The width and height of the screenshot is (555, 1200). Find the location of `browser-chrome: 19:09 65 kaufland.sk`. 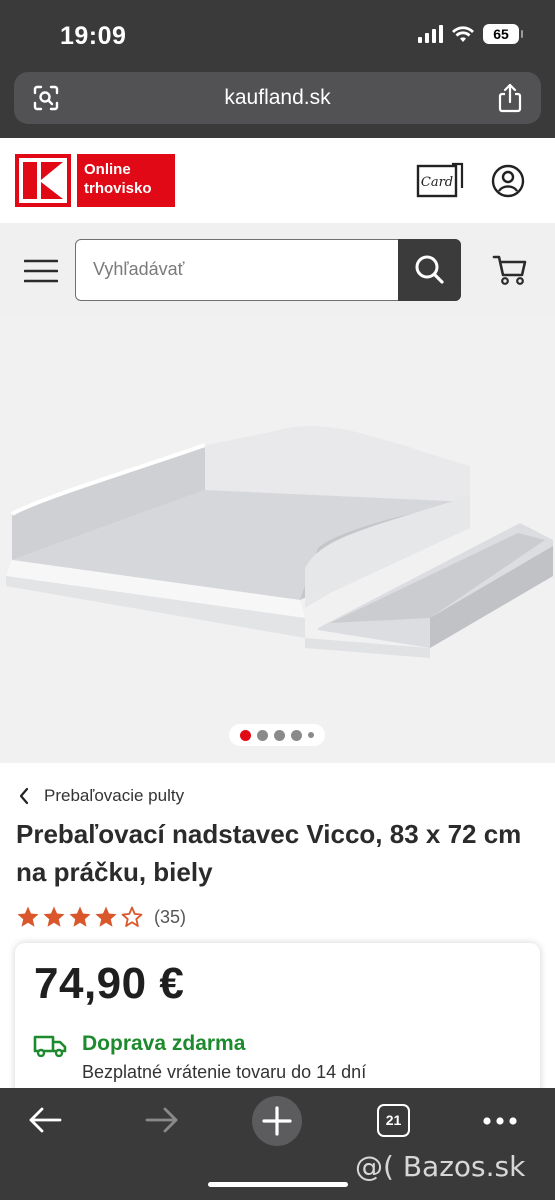

browser-chrome: 19:09 65 kaufland.sk is located at coordinates (277, 69).